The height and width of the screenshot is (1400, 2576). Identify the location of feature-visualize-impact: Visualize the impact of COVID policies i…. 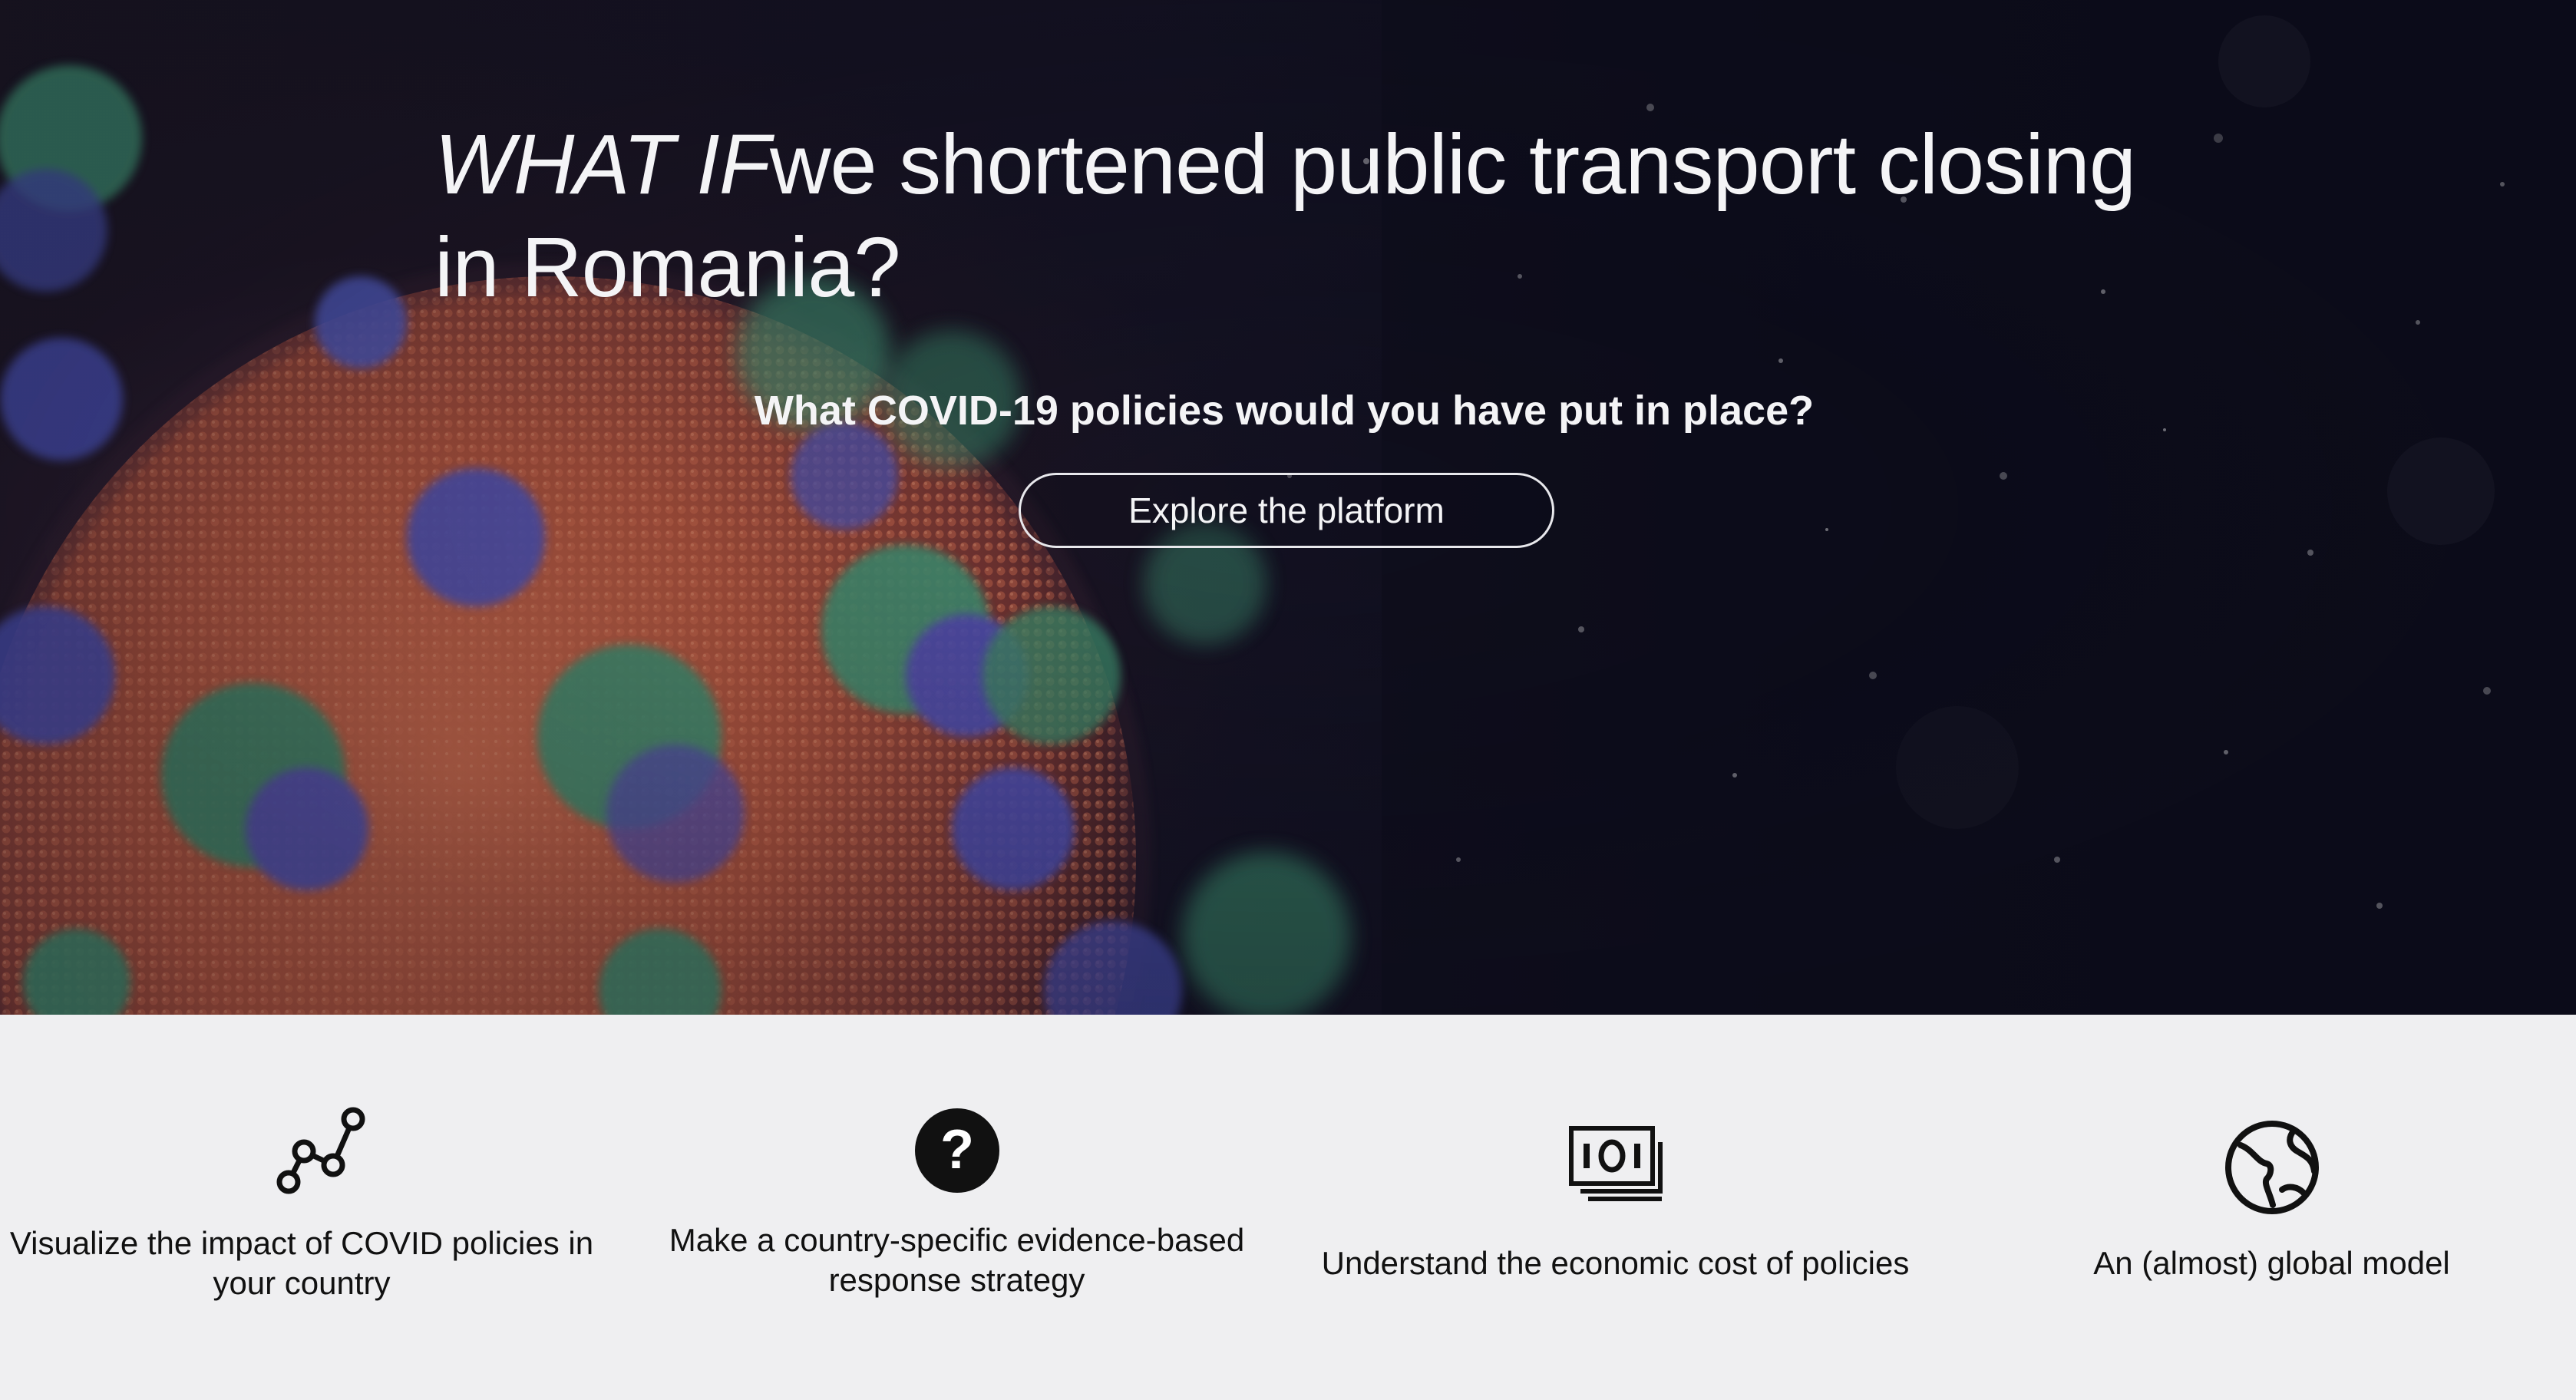
(322, 1208).